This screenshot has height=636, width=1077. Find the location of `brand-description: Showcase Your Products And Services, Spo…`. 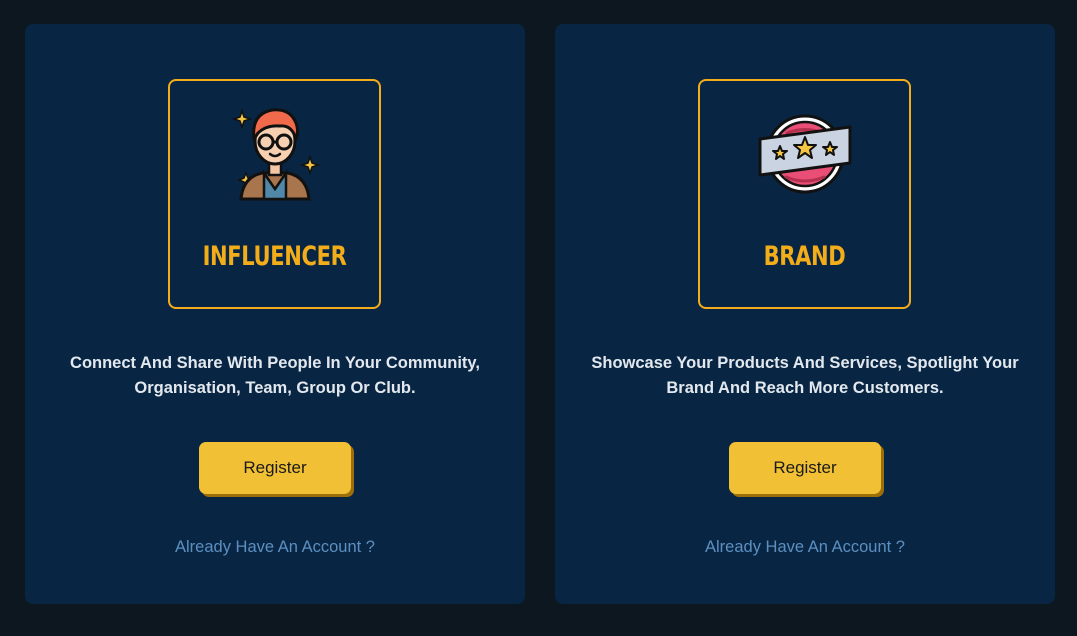

brand-description: Showcase Your Products And Services, Spo… is located at coordinates (805, 375).